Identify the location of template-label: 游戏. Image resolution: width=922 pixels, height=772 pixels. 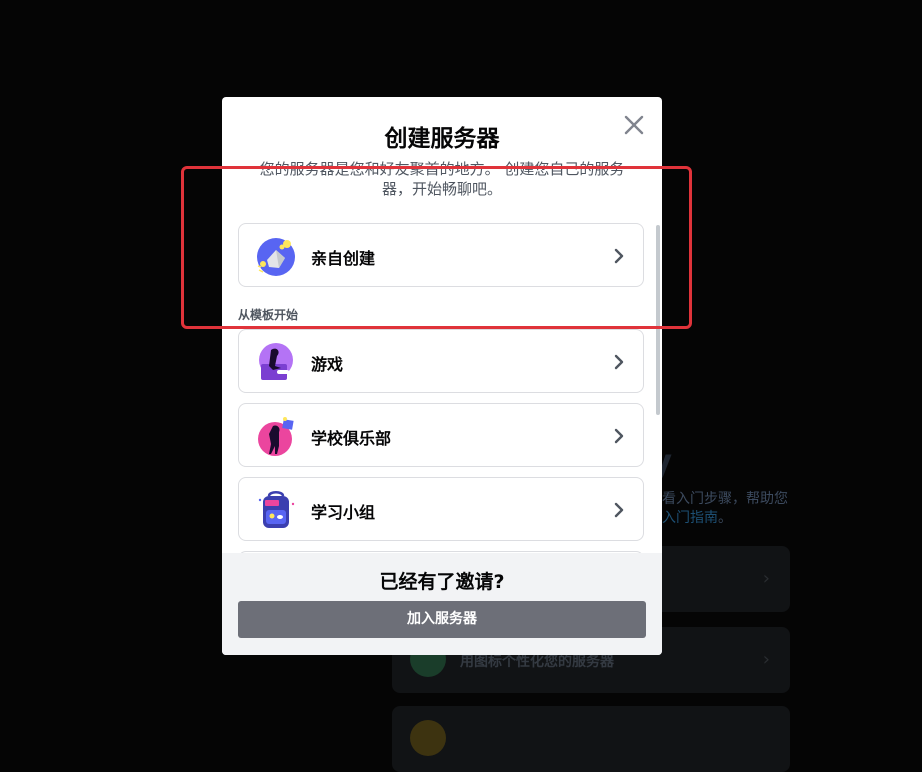
(327, 364).